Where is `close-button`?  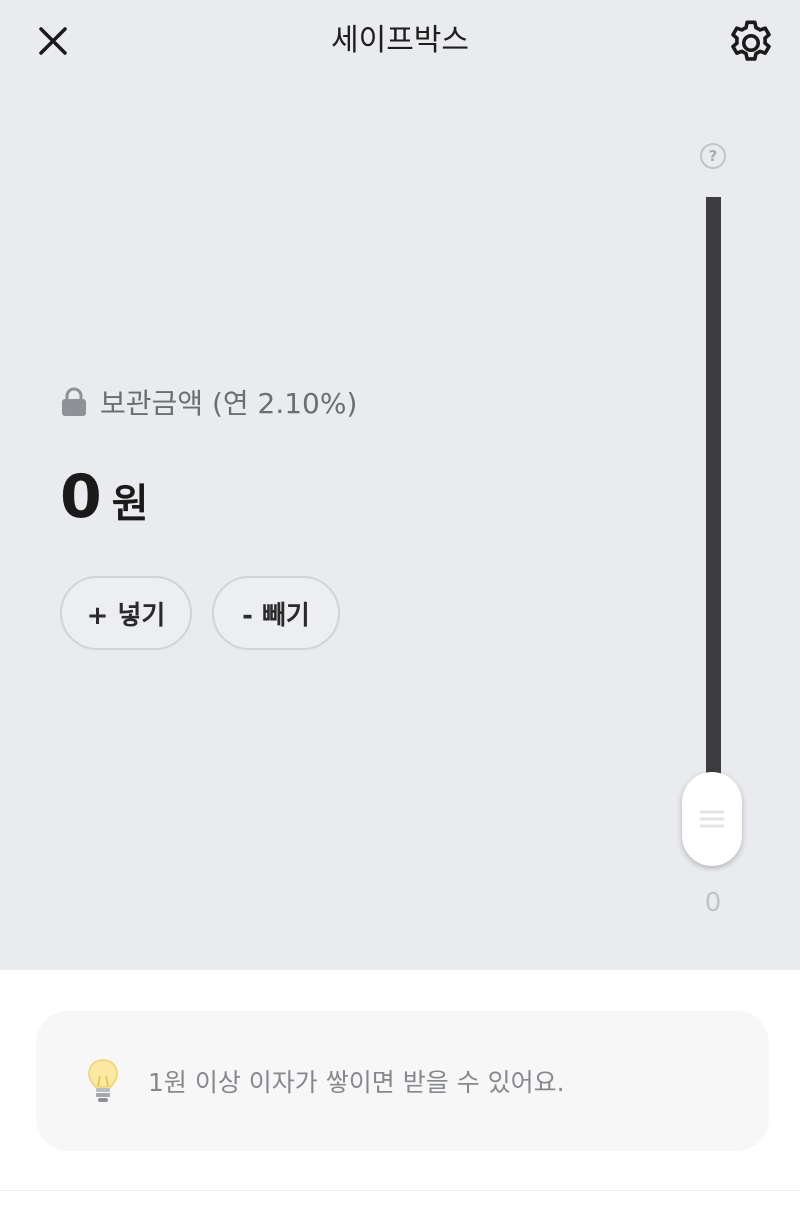
close-button is located at coordinates (53, 41).